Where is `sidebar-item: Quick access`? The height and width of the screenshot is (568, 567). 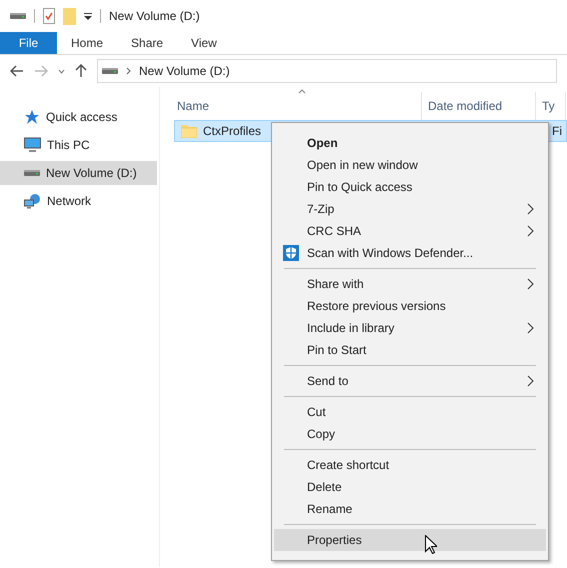 sidebar-item: Quick access is located at coordinates (79, 117).